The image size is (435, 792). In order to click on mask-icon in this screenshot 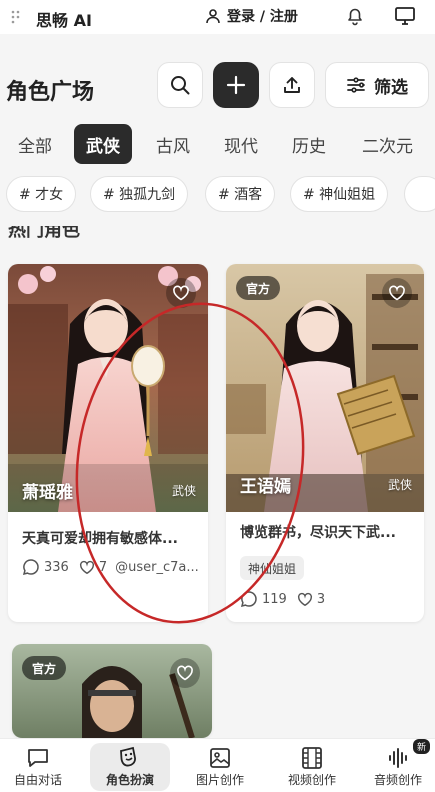, I will do `click(128, 756)`.